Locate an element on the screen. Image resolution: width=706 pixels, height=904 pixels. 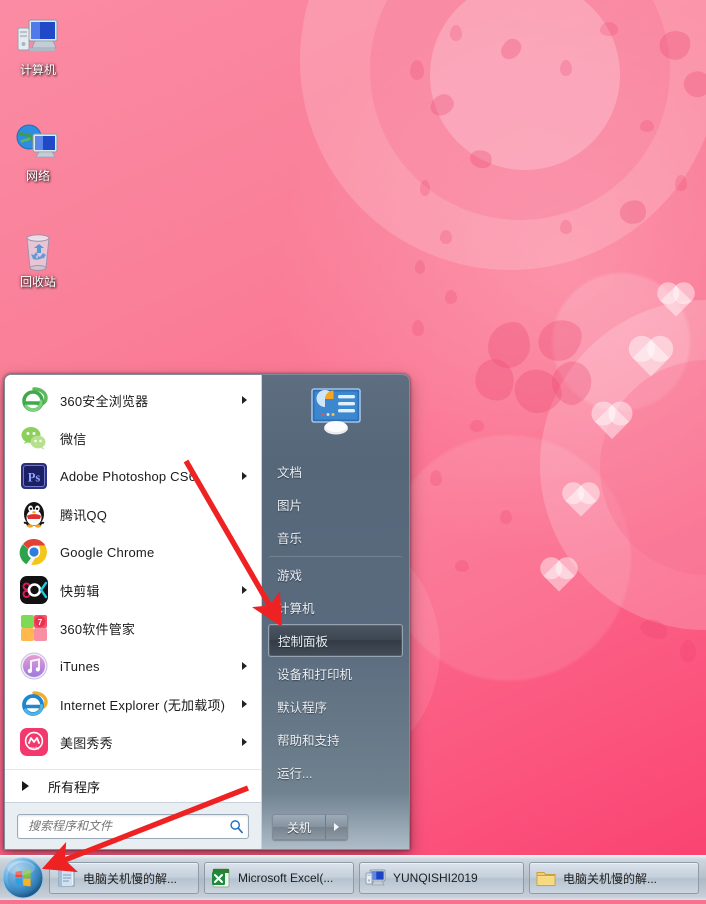
desktop-icon-computer: 计算机 is located at coordinates (38, 45).